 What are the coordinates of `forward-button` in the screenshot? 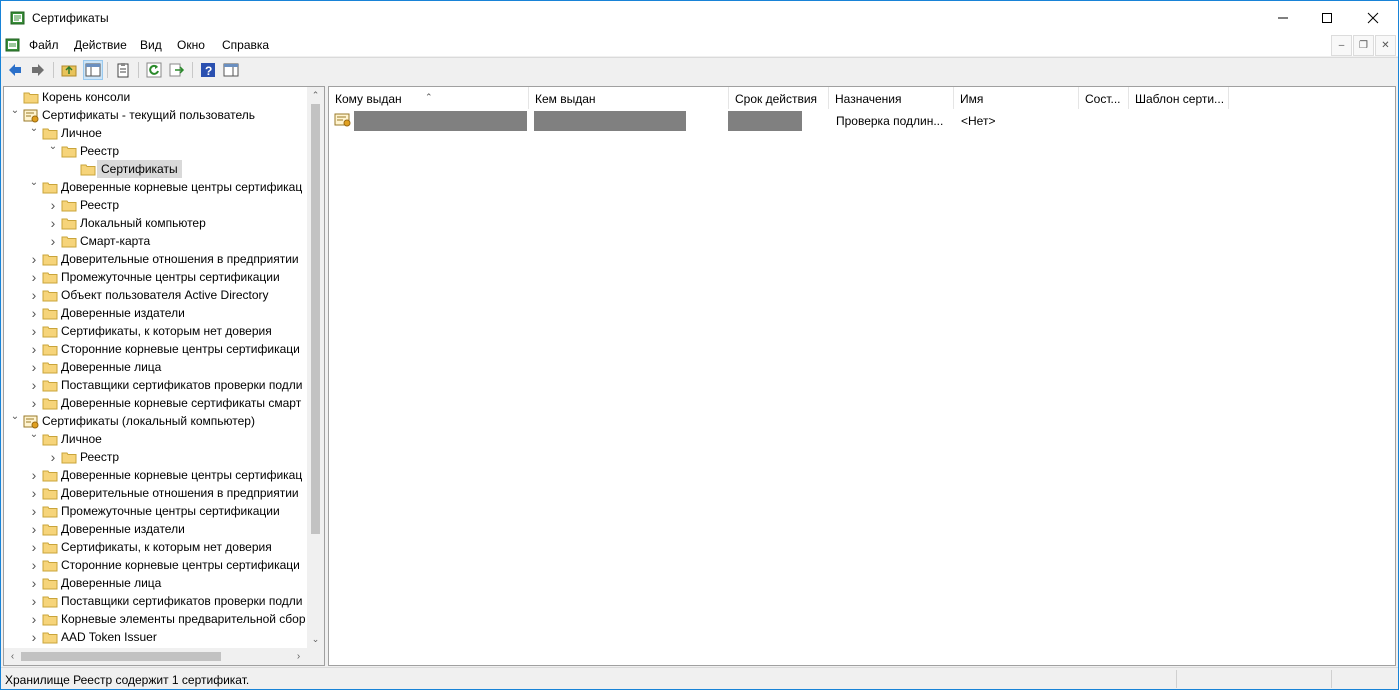 It's located at (38, 70).